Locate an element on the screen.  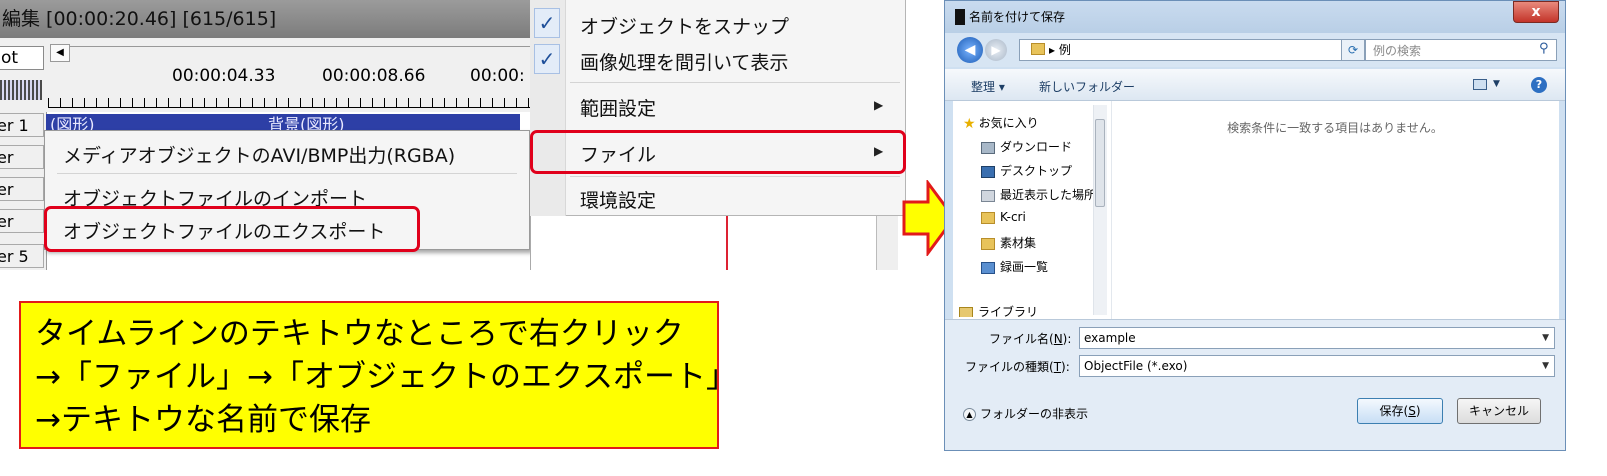
scrollbar-thumb is located at coordinates (1100, 163).